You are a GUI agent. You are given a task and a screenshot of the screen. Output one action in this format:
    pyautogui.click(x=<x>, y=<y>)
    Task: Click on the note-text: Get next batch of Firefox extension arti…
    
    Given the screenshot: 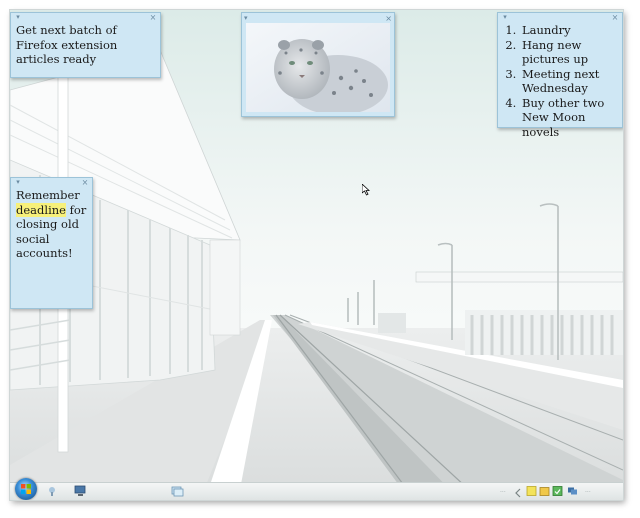 What is the action you would take?
    pyautogui.click(x=86, y=45)
    